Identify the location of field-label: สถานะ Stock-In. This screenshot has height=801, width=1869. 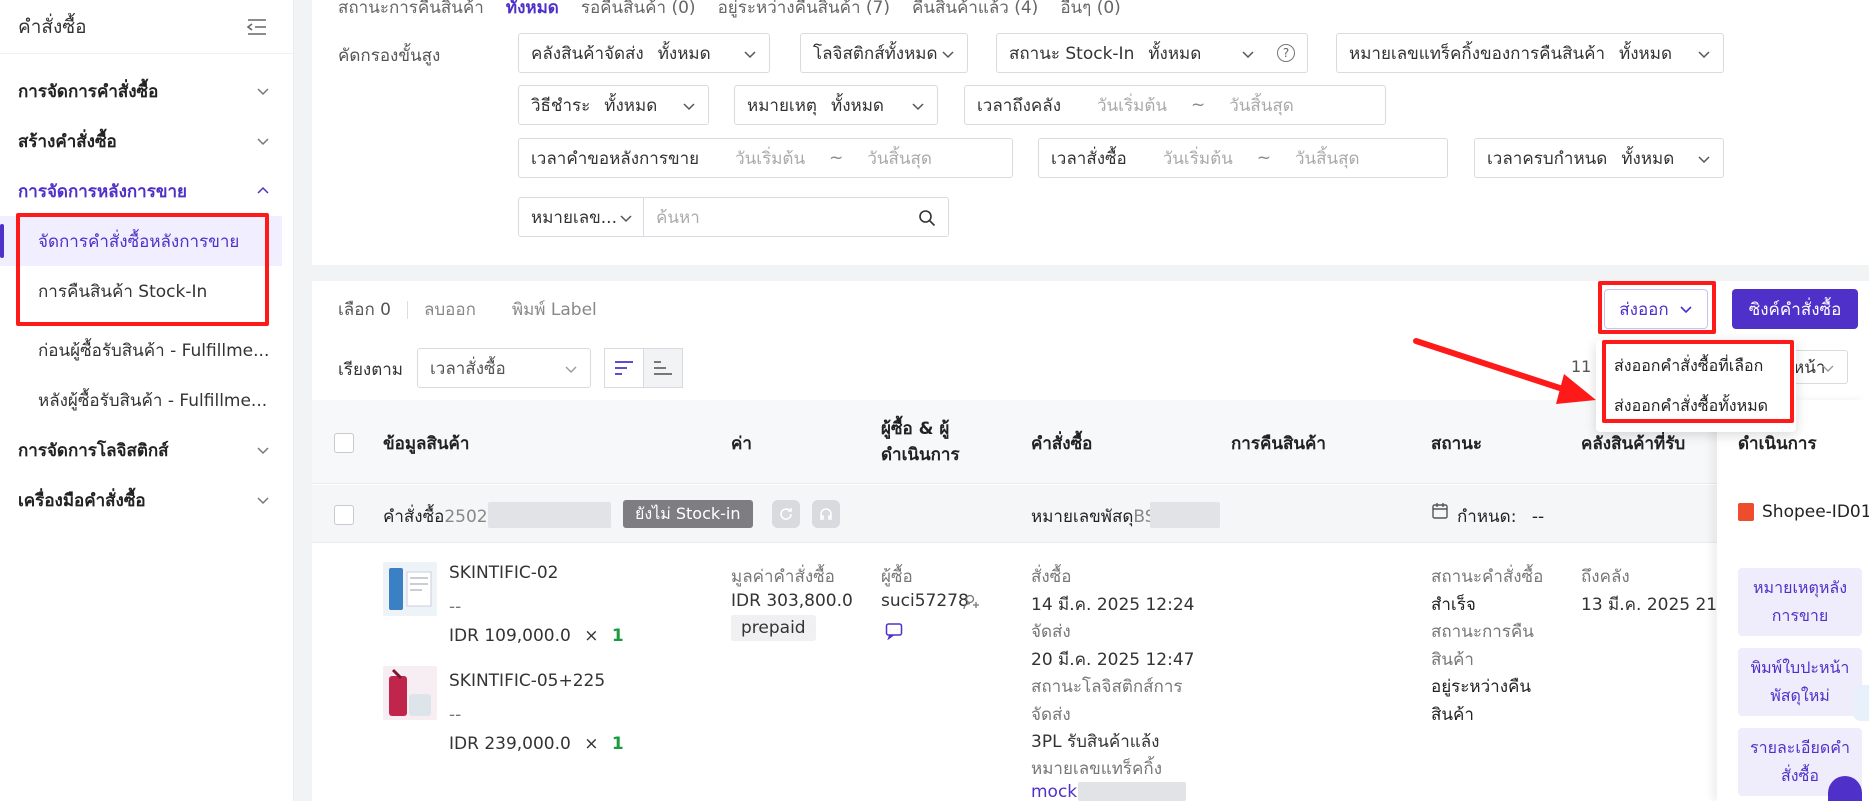
(1072, 53).